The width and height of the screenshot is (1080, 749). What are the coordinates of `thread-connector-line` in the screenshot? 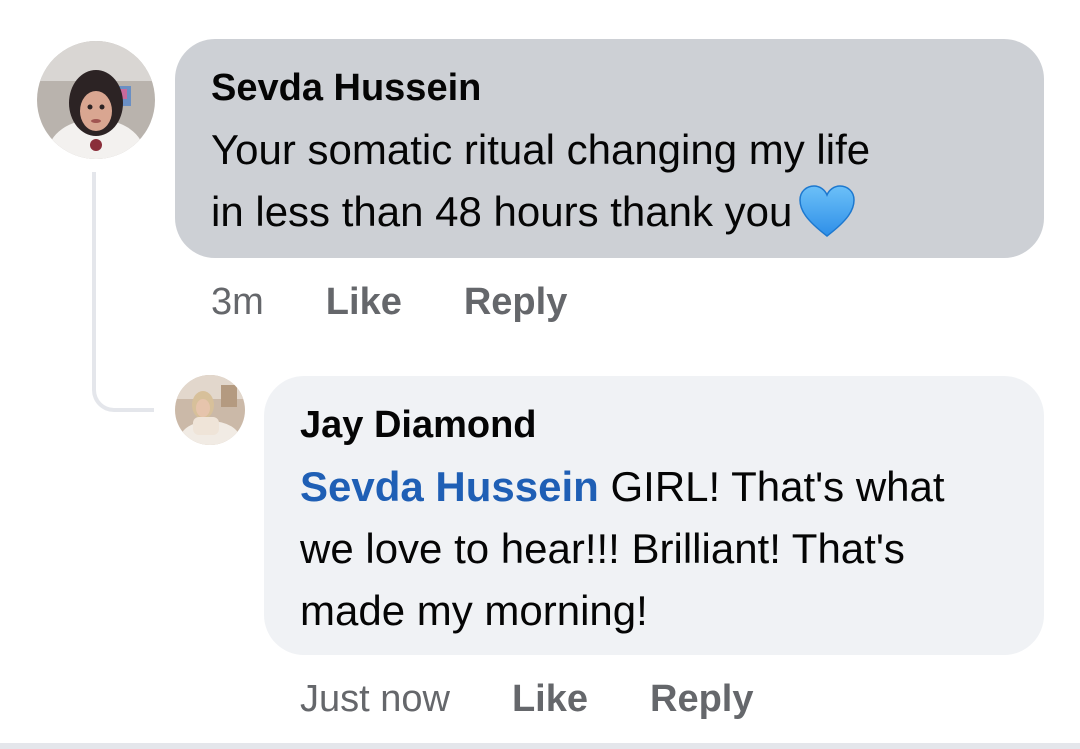 It's located at (123, 292).